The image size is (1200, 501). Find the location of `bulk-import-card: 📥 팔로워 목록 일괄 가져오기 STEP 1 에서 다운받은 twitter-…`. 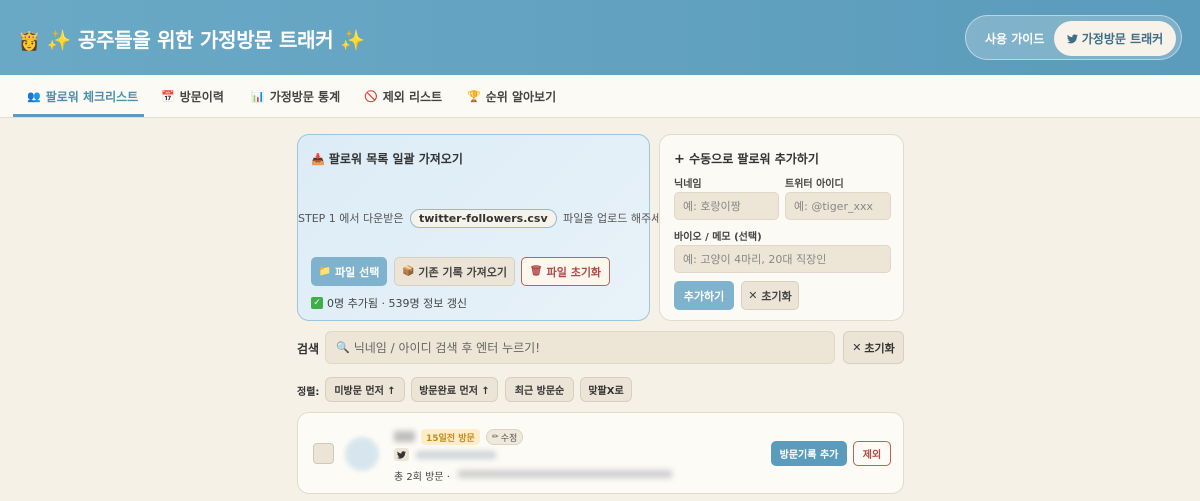

bulk-import-card: 📥 팔로워 목록 일괄 가져오기 STEP 1 에서 다운받은 twitter-… is located at coordinates (486, 227).